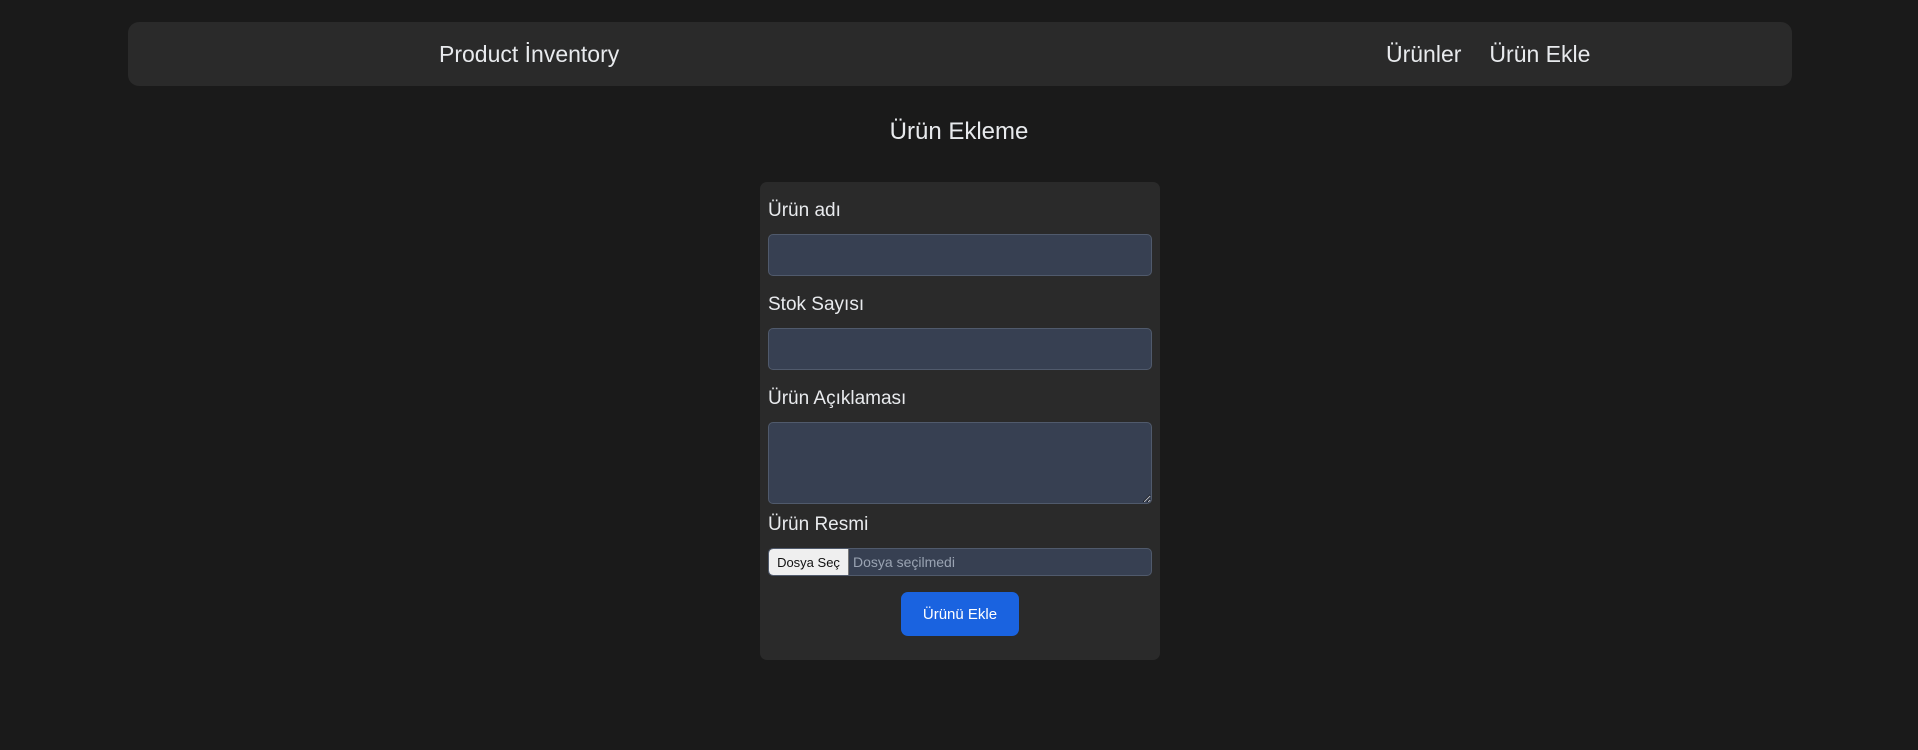 This screenshot has height=750, width=1918. I want to click on nav-link-products: Ürünler, so click(1423, 54).